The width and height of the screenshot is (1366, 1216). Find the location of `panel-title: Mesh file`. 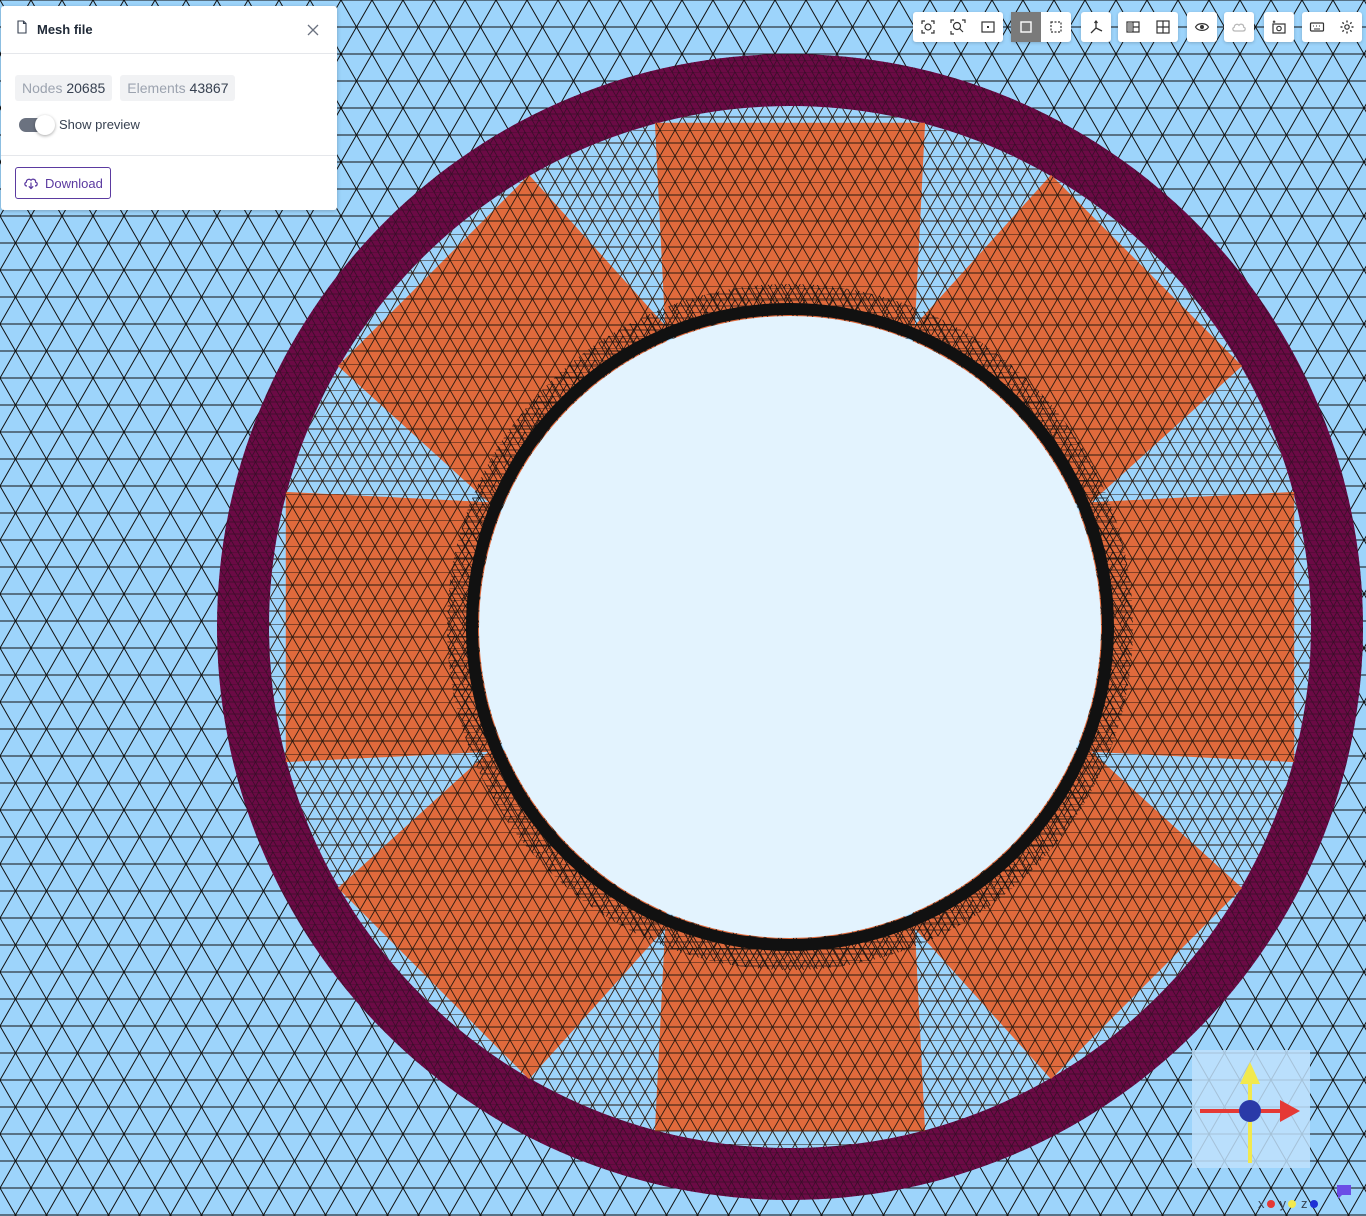

panel-title: Mesh file is located at coordinates (65, 29).